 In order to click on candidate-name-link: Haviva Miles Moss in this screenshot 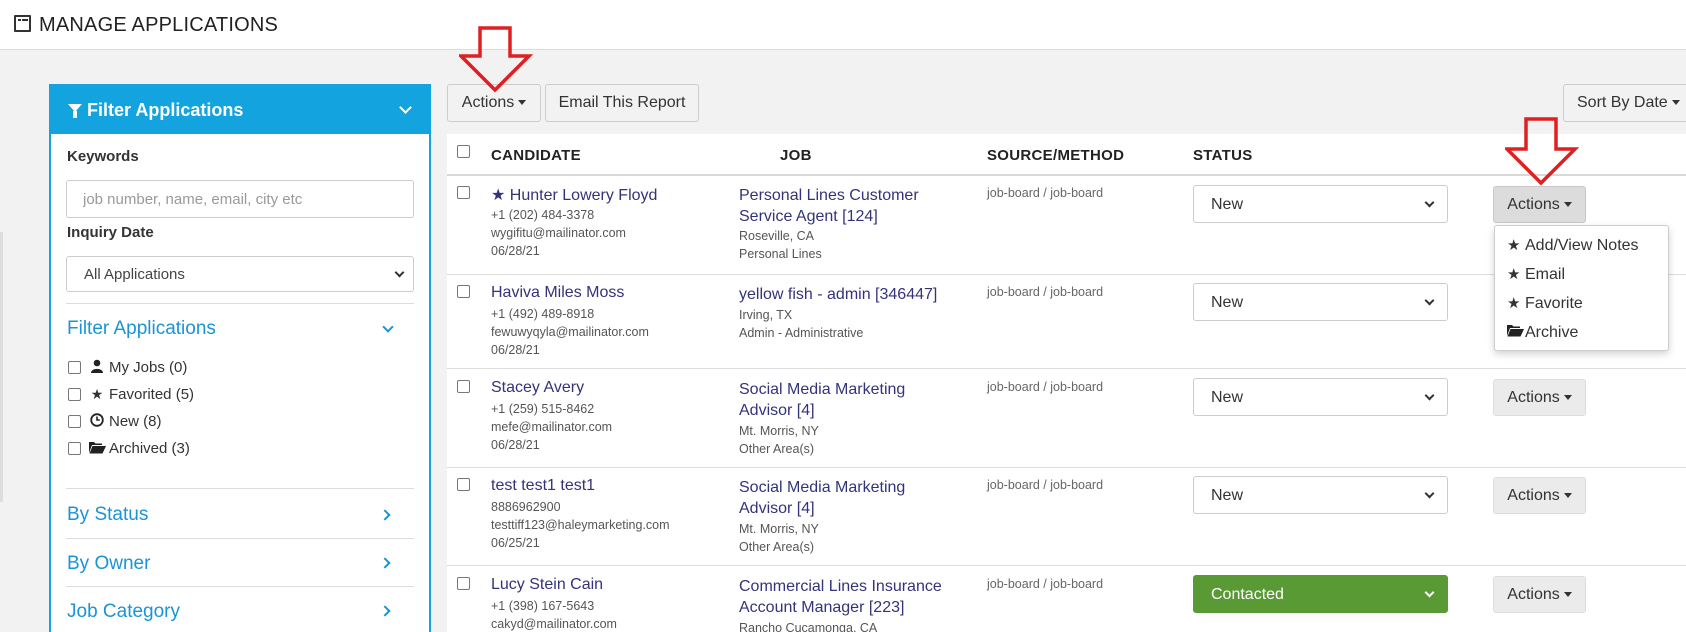, I will do `click(557, 293)`.